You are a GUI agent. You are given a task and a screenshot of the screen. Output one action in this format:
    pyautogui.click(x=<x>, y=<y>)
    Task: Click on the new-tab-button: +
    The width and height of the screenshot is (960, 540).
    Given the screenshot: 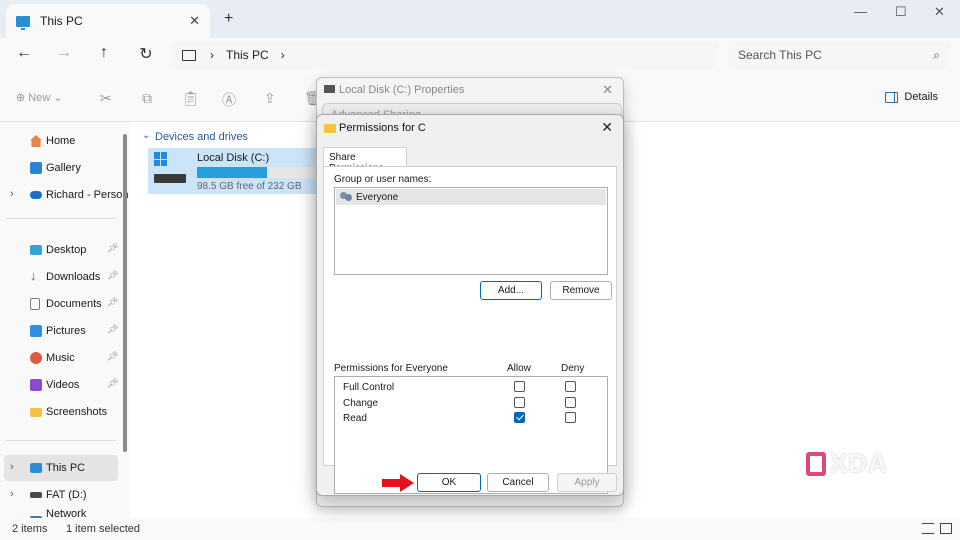 What is the action you would take?
    pyautogui.click(x=228, y=19)
    